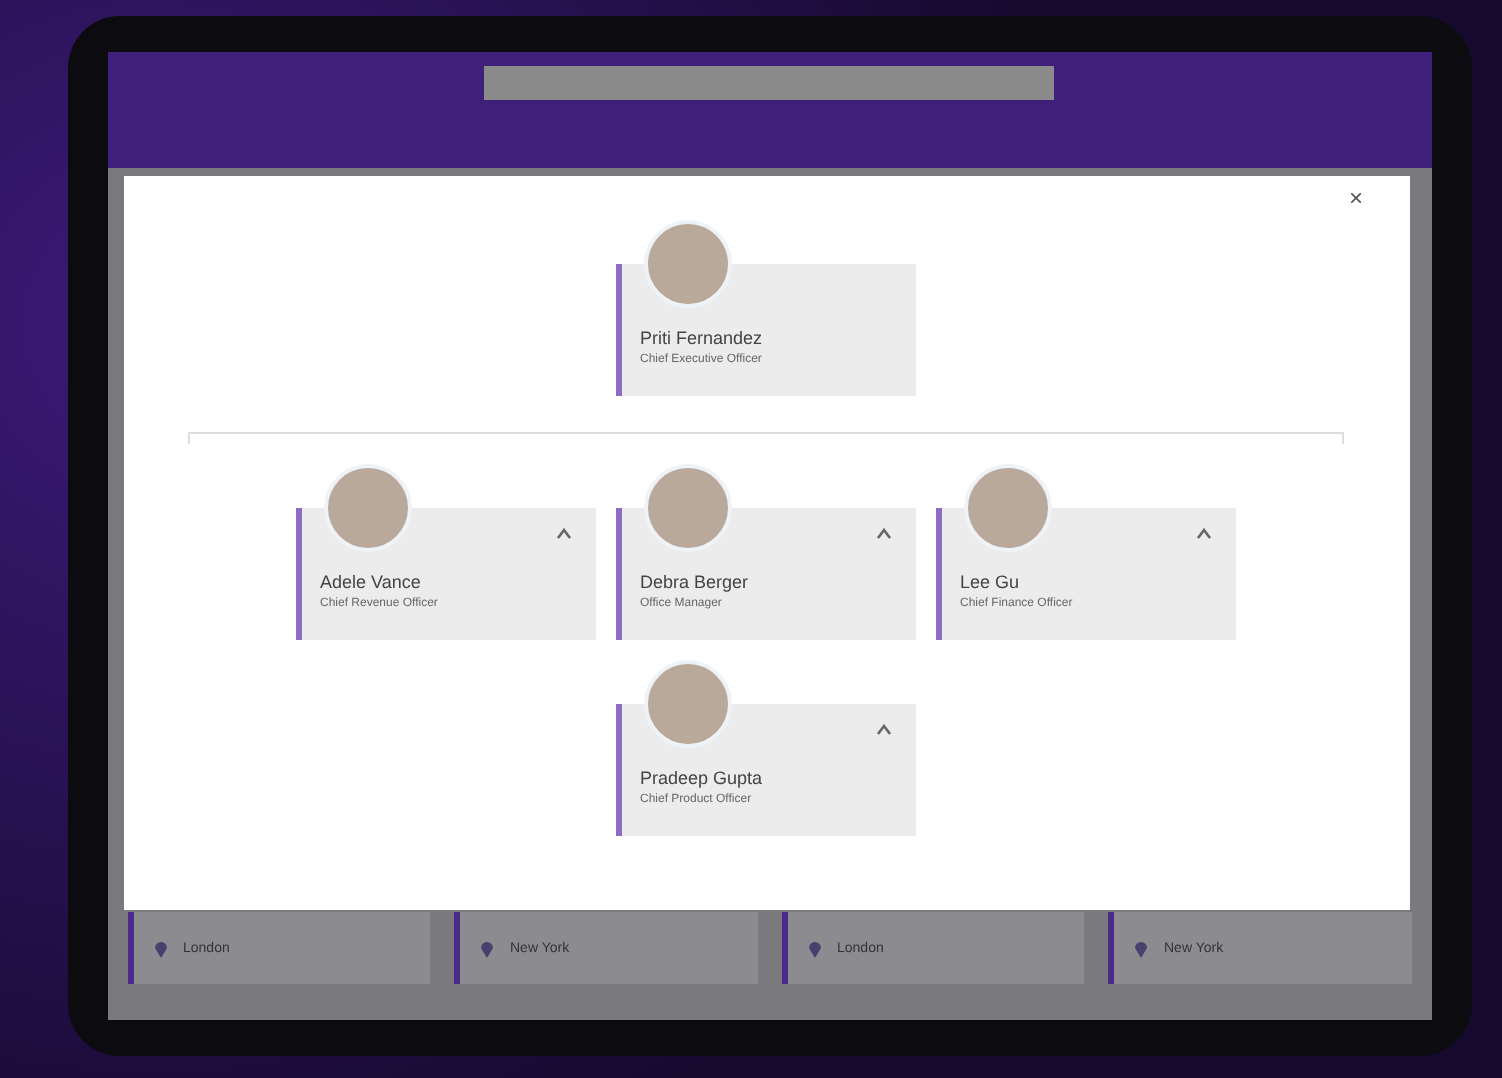  What do you see at coordinates (769, 83) in the screenshot?
I see `search-field` at bounding box center [769, 83].